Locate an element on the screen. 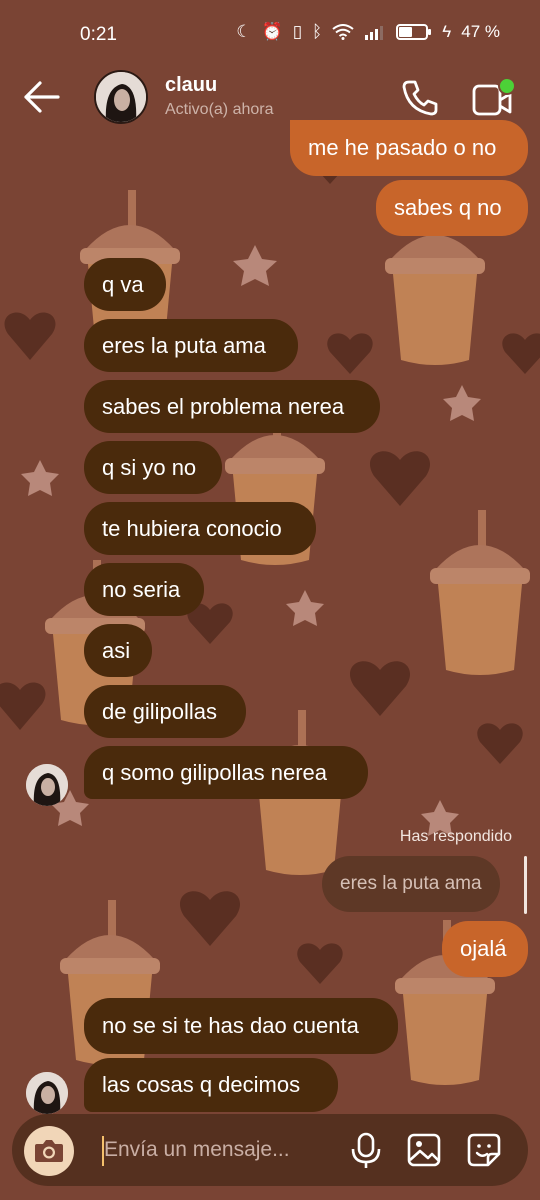 The width and height of the screenshot is (540, 1200). message-received: no seria is located at coordinates (144, 589).